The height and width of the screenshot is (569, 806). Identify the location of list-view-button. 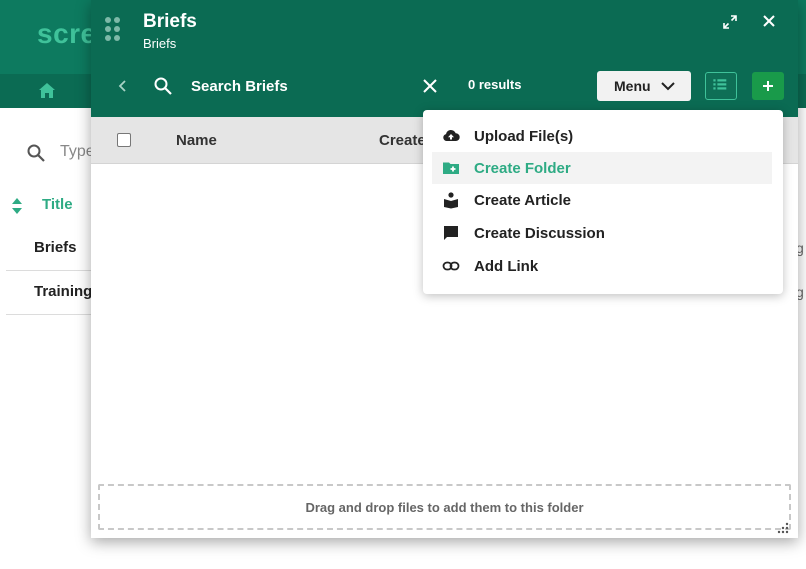
(721, 86).